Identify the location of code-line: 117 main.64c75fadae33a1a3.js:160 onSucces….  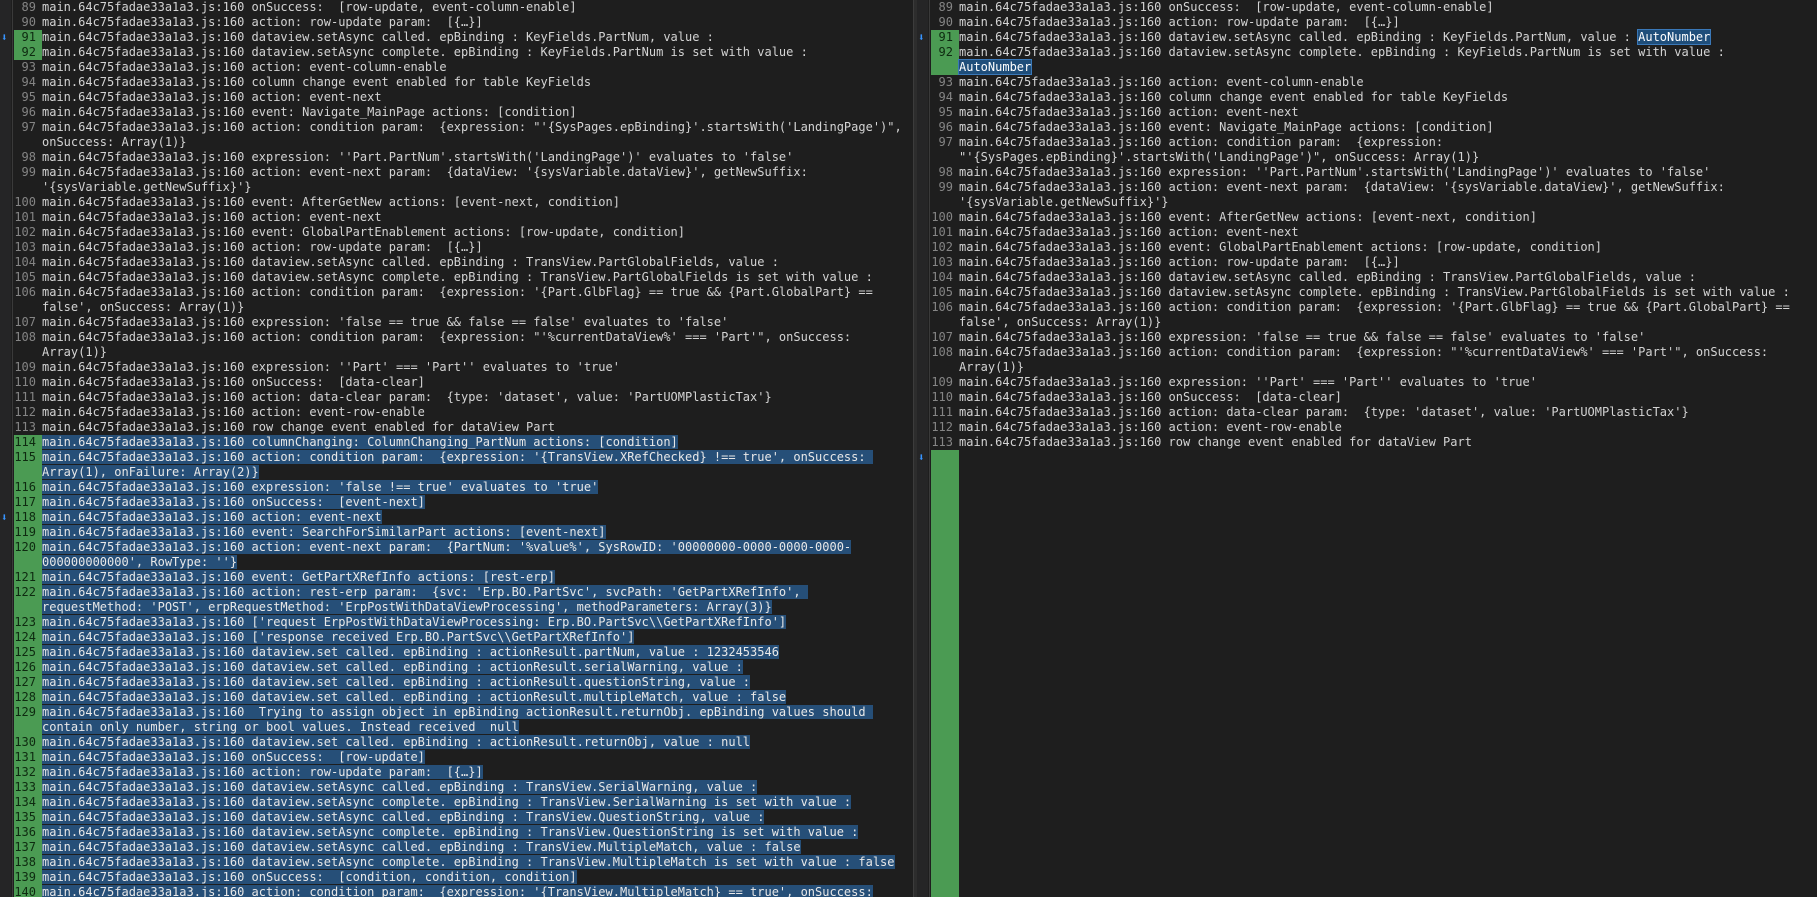
(465, 502).